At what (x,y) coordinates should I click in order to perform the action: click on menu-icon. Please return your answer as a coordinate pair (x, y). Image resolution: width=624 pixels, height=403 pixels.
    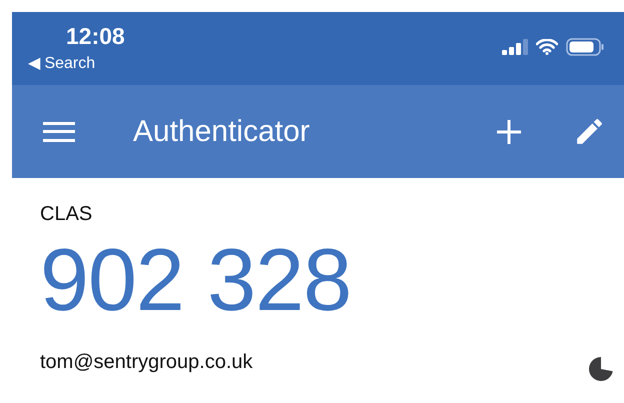
    Looking at the image, I should click on (59, 132).